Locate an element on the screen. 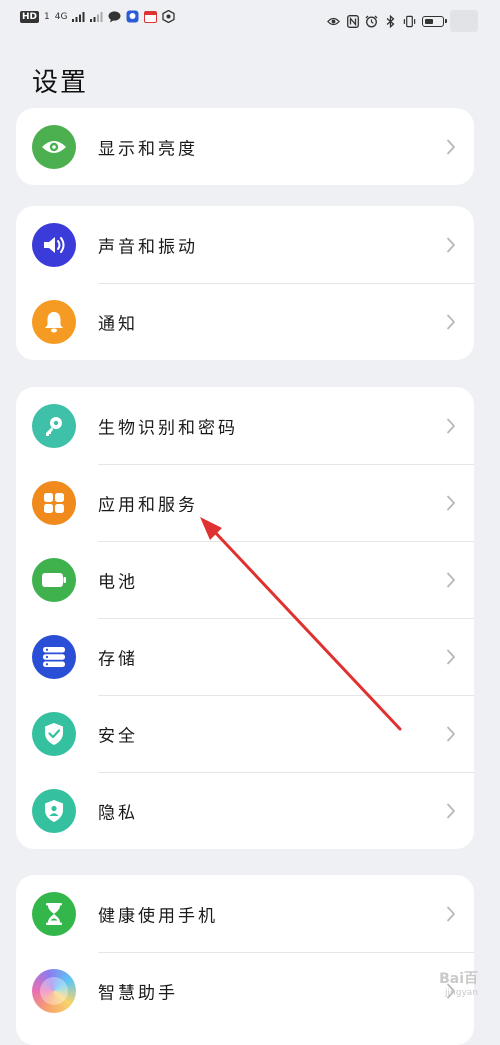 This screenshot has width=500, height=1045. settings-item-smart-assistant: 智慧助手 is located at coordinates (245, 990).